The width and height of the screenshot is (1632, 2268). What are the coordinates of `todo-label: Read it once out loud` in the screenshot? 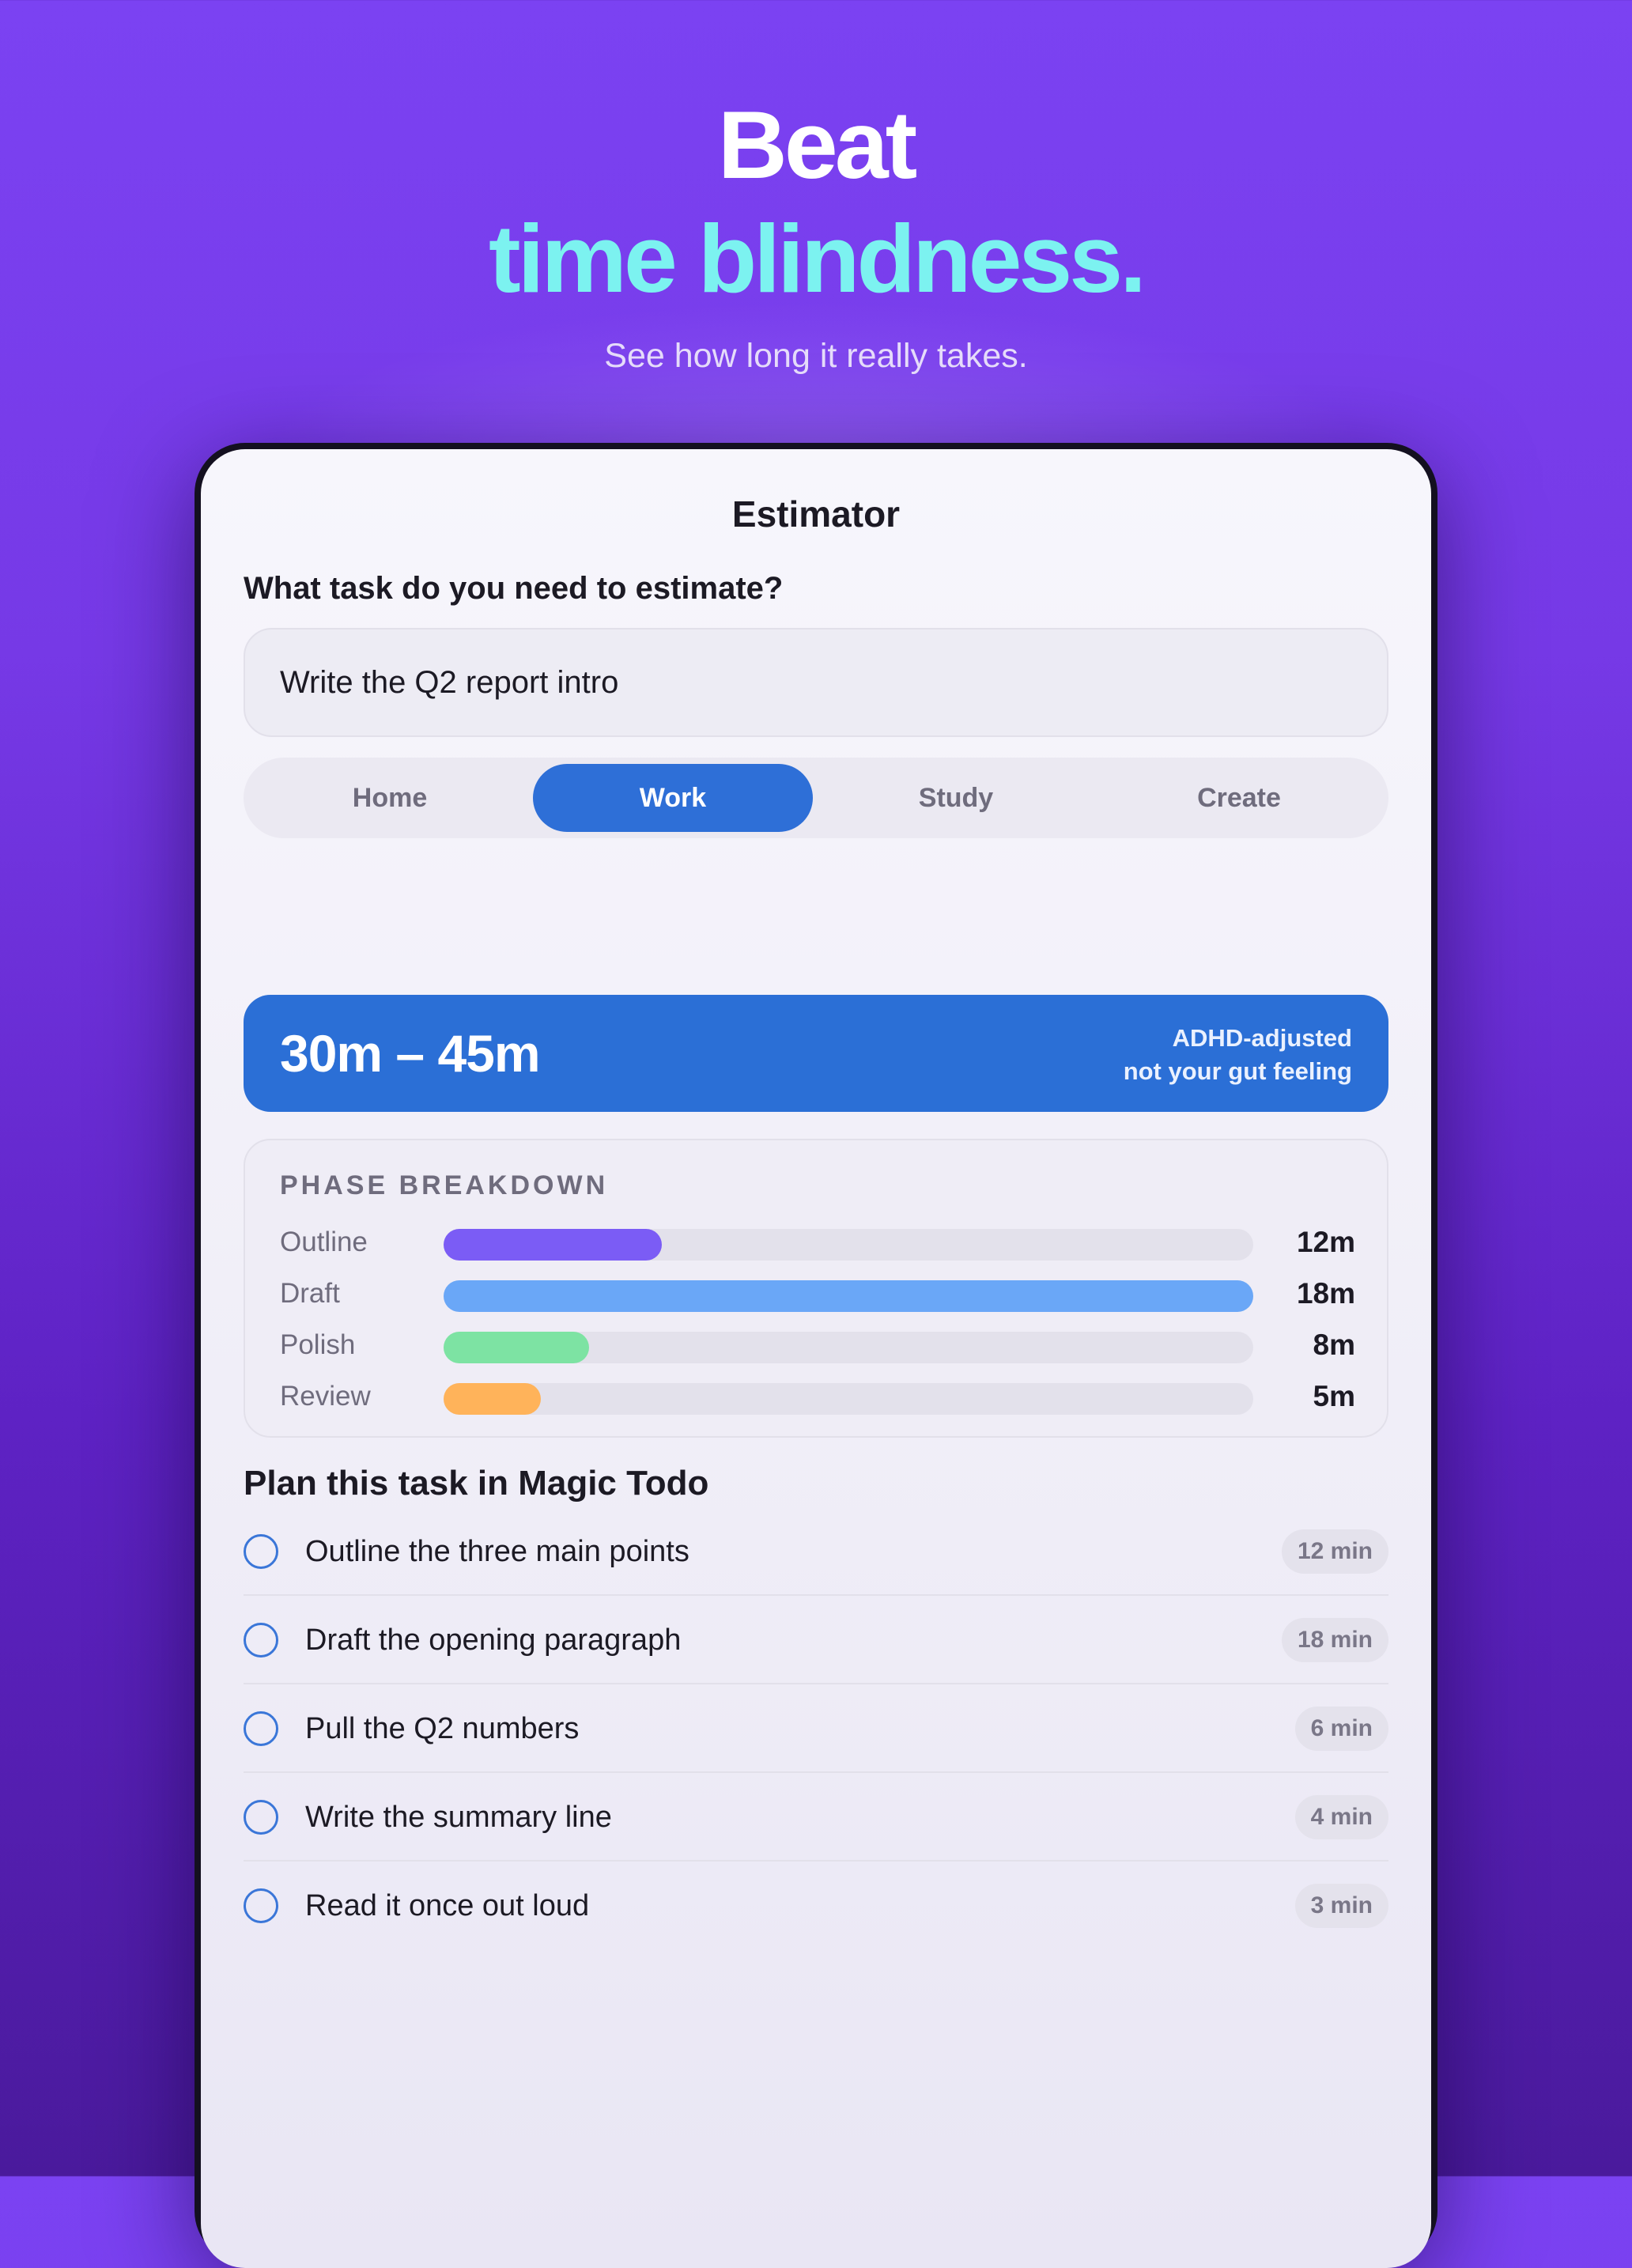 It's located at (447, 1906).